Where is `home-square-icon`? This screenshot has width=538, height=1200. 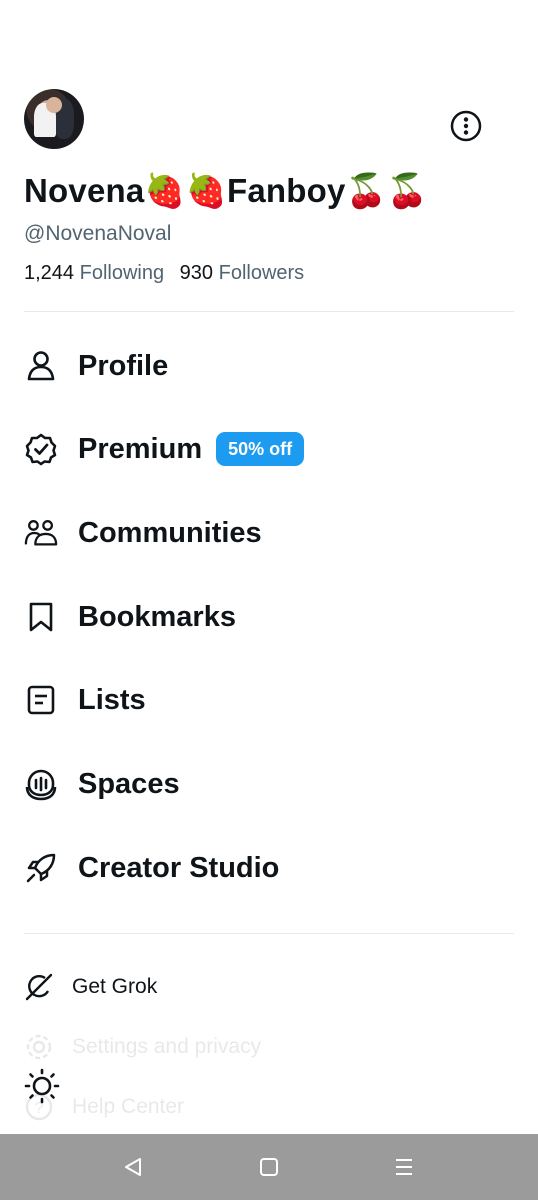 home-square-icon is located at coordinates (269, 1167).